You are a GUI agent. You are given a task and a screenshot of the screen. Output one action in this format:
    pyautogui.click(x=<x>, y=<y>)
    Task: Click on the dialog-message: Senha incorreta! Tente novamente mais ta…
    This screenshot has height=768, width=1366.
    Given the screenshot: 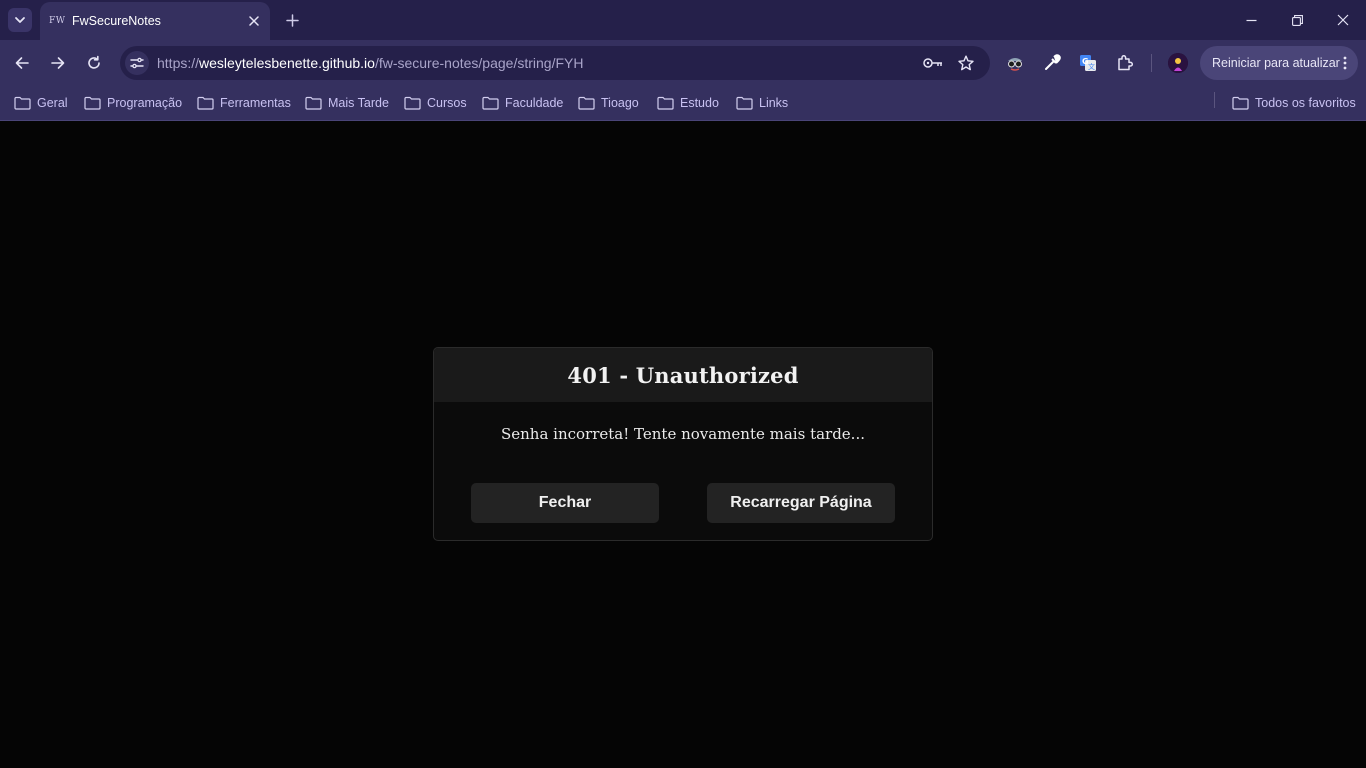 What is the action you would take?
    pyautogui.click(x=682, y=434)
    